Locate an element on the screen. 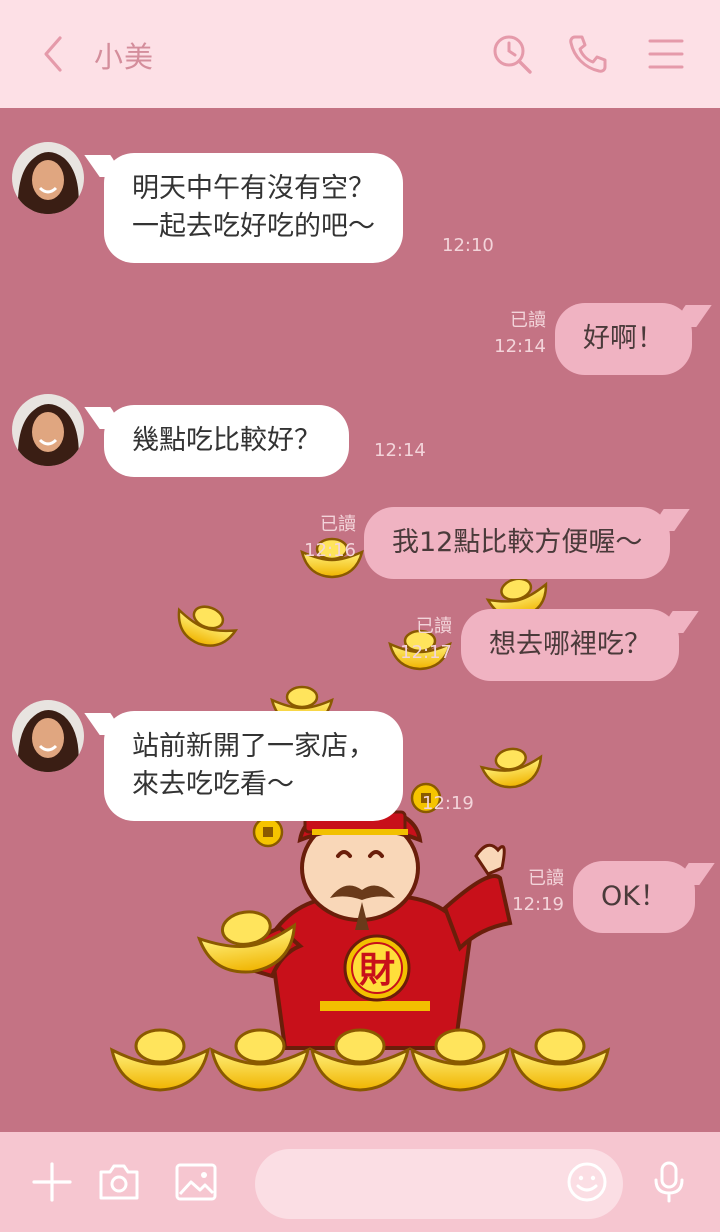 The width and height of the screenshot is (720, 1232). menu-icon is located at coordinates (666, 54).